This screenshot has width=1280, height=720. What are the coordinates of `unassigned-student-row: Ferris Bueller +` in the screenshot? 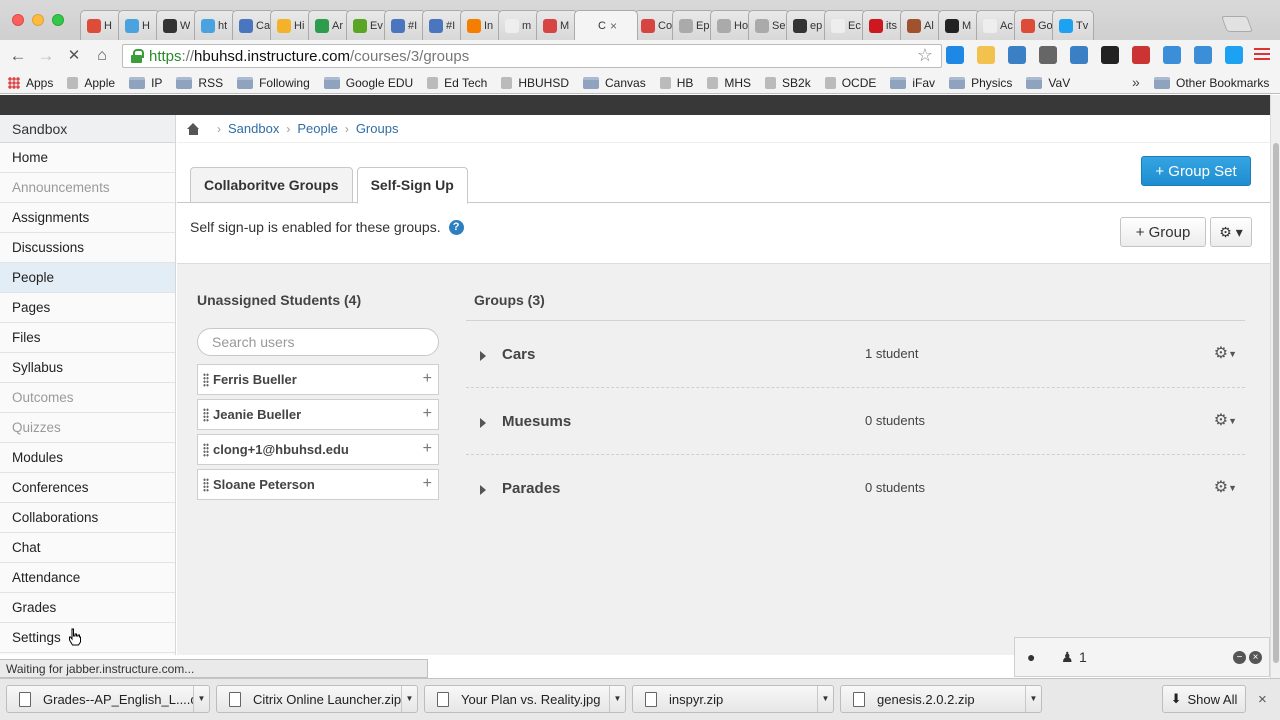 It's located at (318, 379).